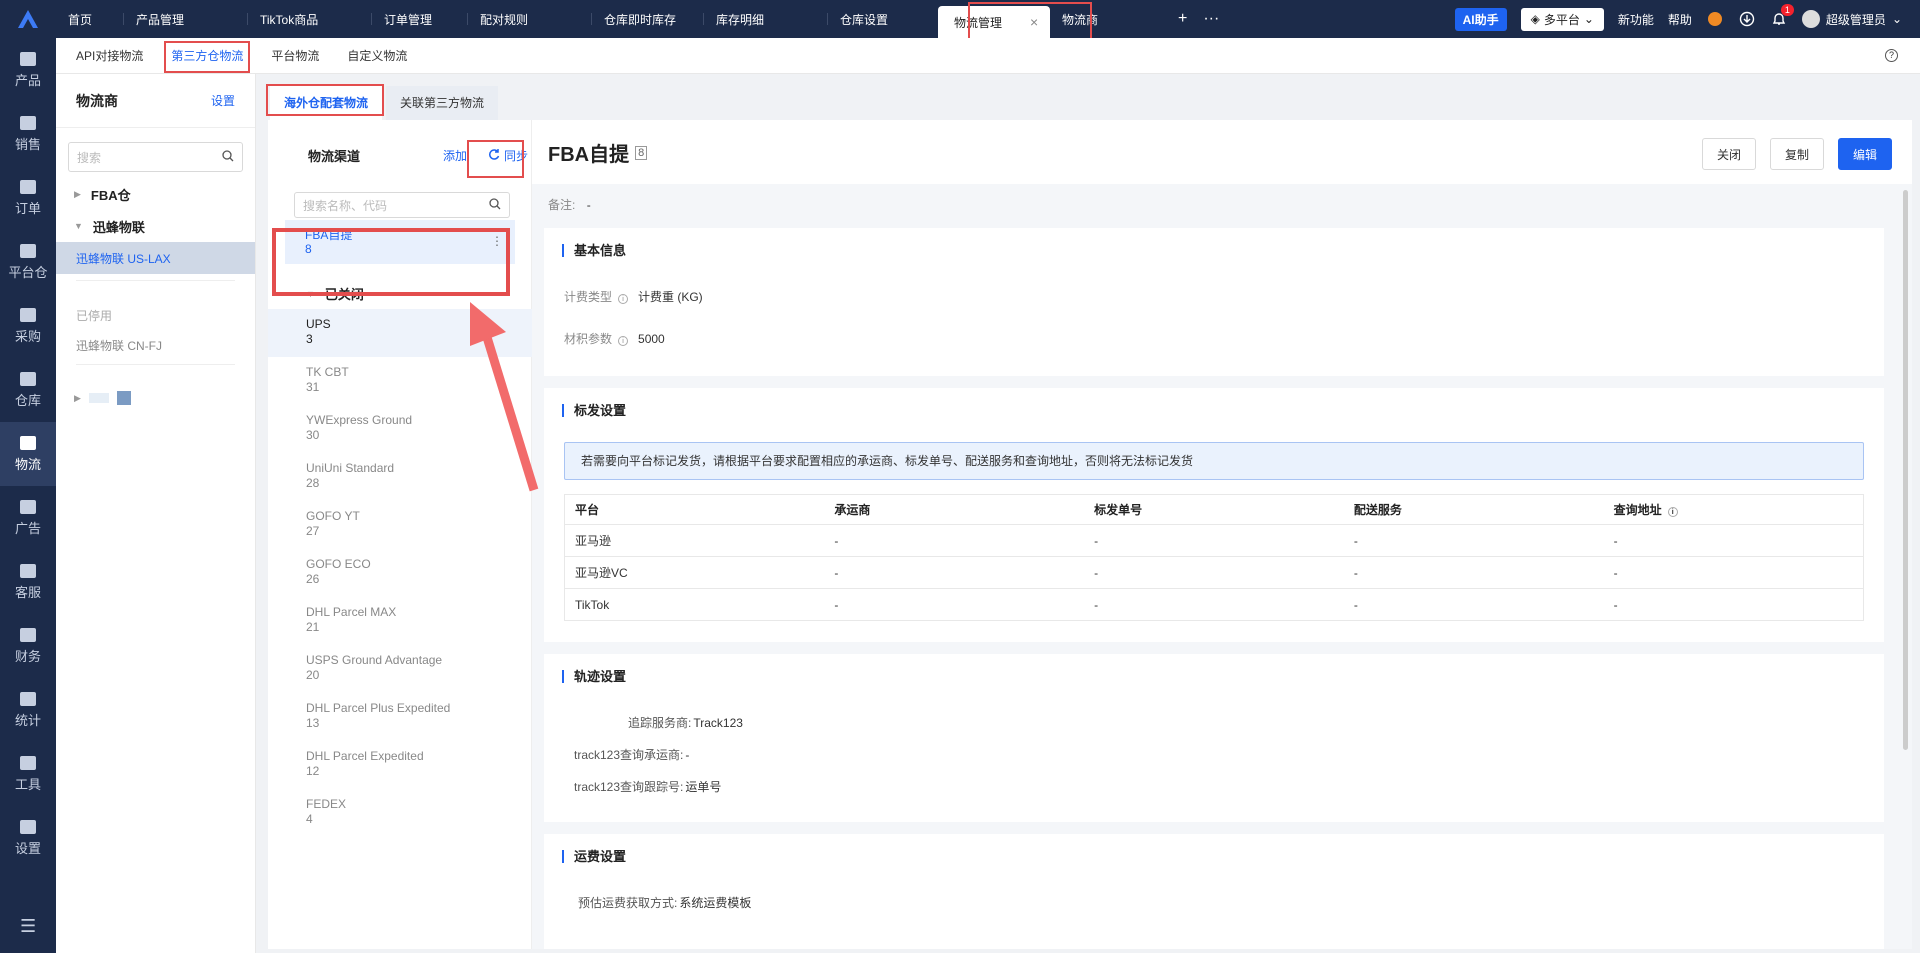 The height and width of the screenshot is (953, 1920). I want to click on sync-button: 同步, so click(508, 155).